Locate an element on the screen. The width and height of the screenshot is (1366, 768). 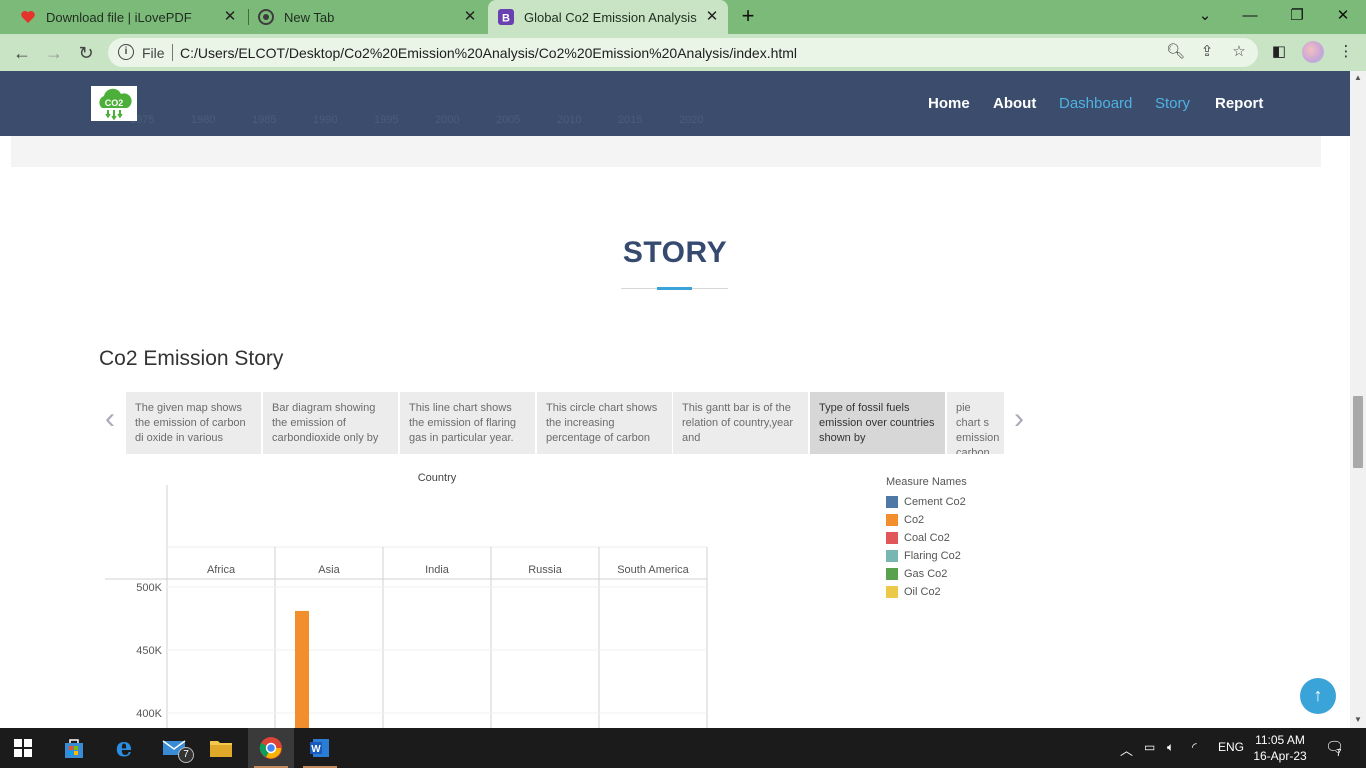
side-panel-icon: ◧ is located at coordinates (1279, 52).